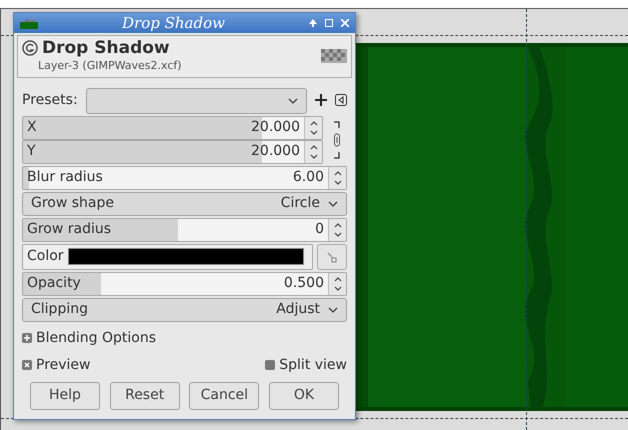  Describe the element at coordinates (45, 256) in the screenshot. I see `color-label: Color` at that location.